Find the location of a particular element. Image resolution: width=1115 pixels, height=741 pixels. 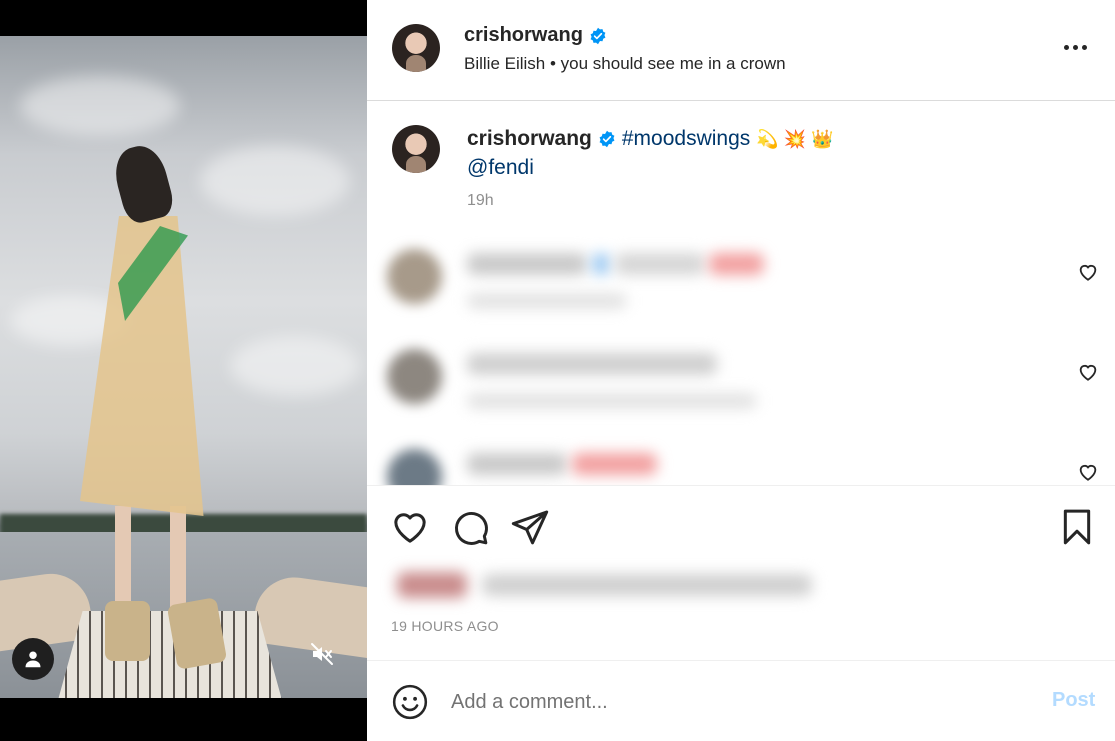

caption-emojis: 💫 💥 👑 is located at coordinates (795, 138).